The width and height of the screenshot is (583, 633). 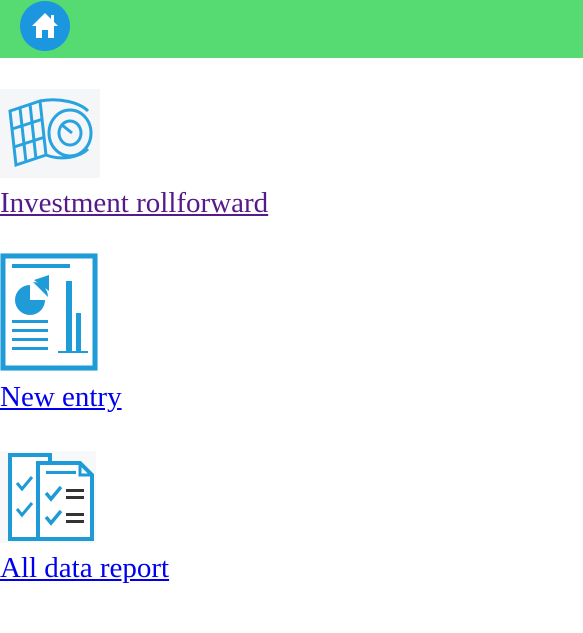 I want to click on top-navigation-bar, so click(x=291, y=29).